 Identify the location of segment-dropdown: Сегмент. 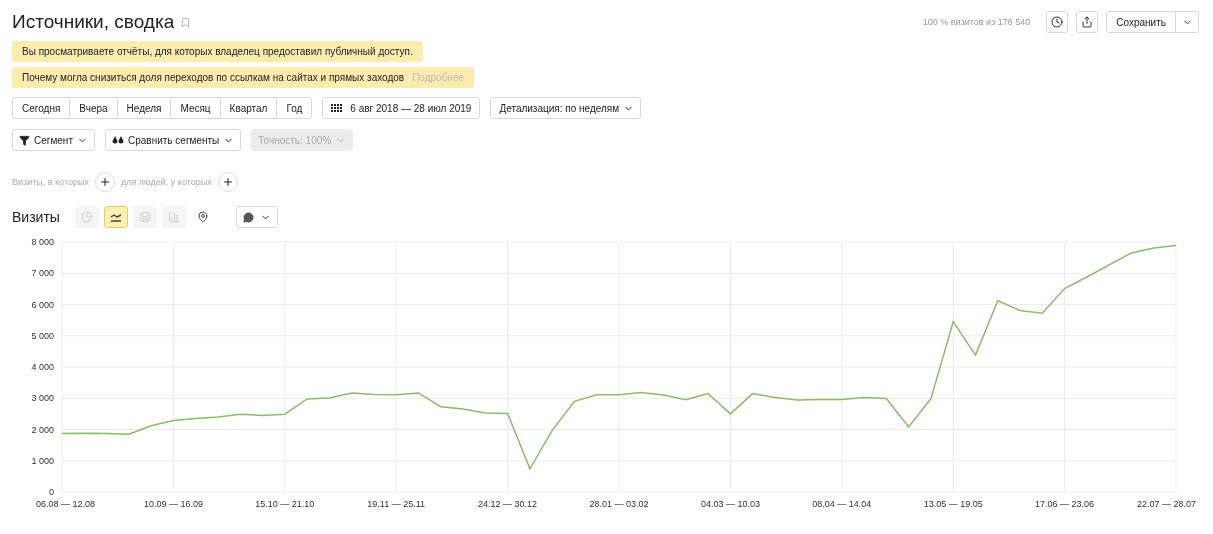
(53, 140).